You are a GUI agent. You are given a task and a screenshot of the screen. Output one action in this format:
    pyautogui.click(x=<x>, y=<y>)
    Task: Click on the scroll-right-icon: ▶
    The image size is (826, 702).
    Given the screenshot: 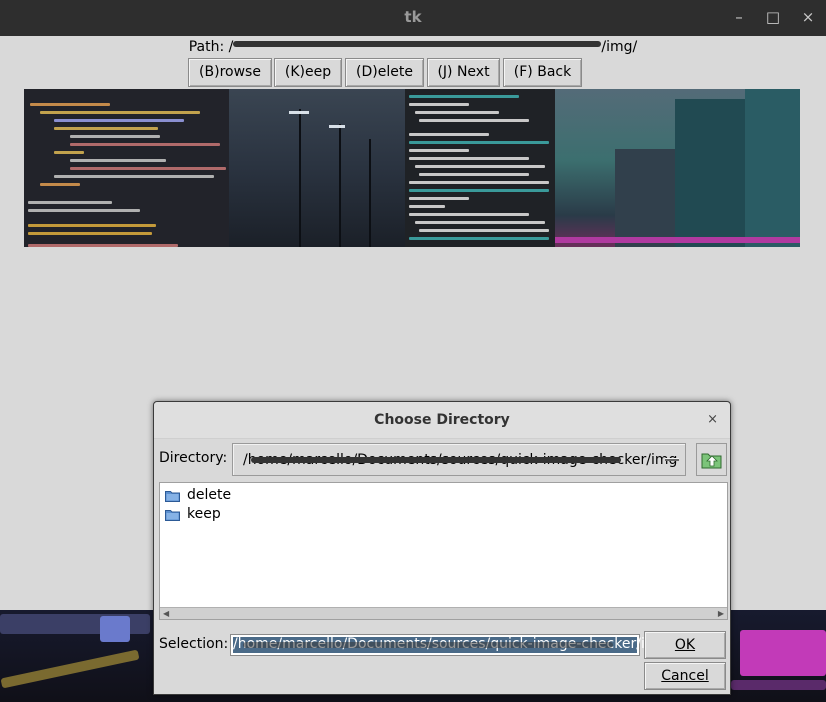 What is the action you would take?
    pyautogui.click(x=721, y=613)
    